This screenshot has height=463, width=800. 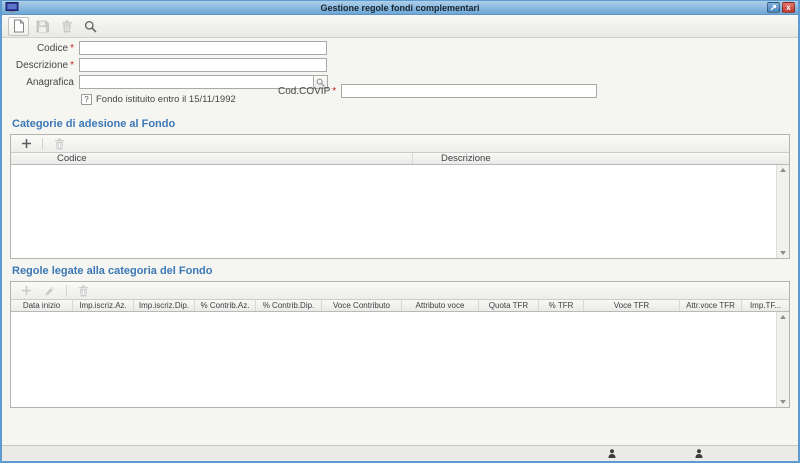 I want to click on column-header-pct-tfr: % TFR, so click(x=561, y=305).